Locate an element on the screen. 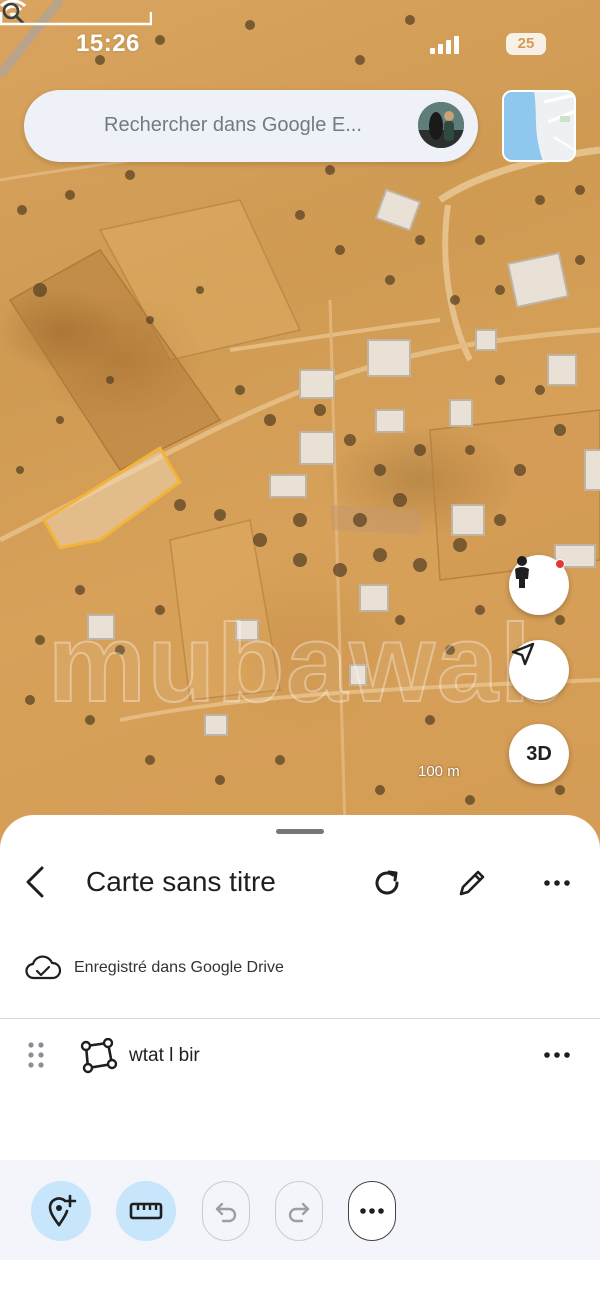 The height and width of the screenshot is (1300, 600). redo-icon is located at coordinates (299, 1212).